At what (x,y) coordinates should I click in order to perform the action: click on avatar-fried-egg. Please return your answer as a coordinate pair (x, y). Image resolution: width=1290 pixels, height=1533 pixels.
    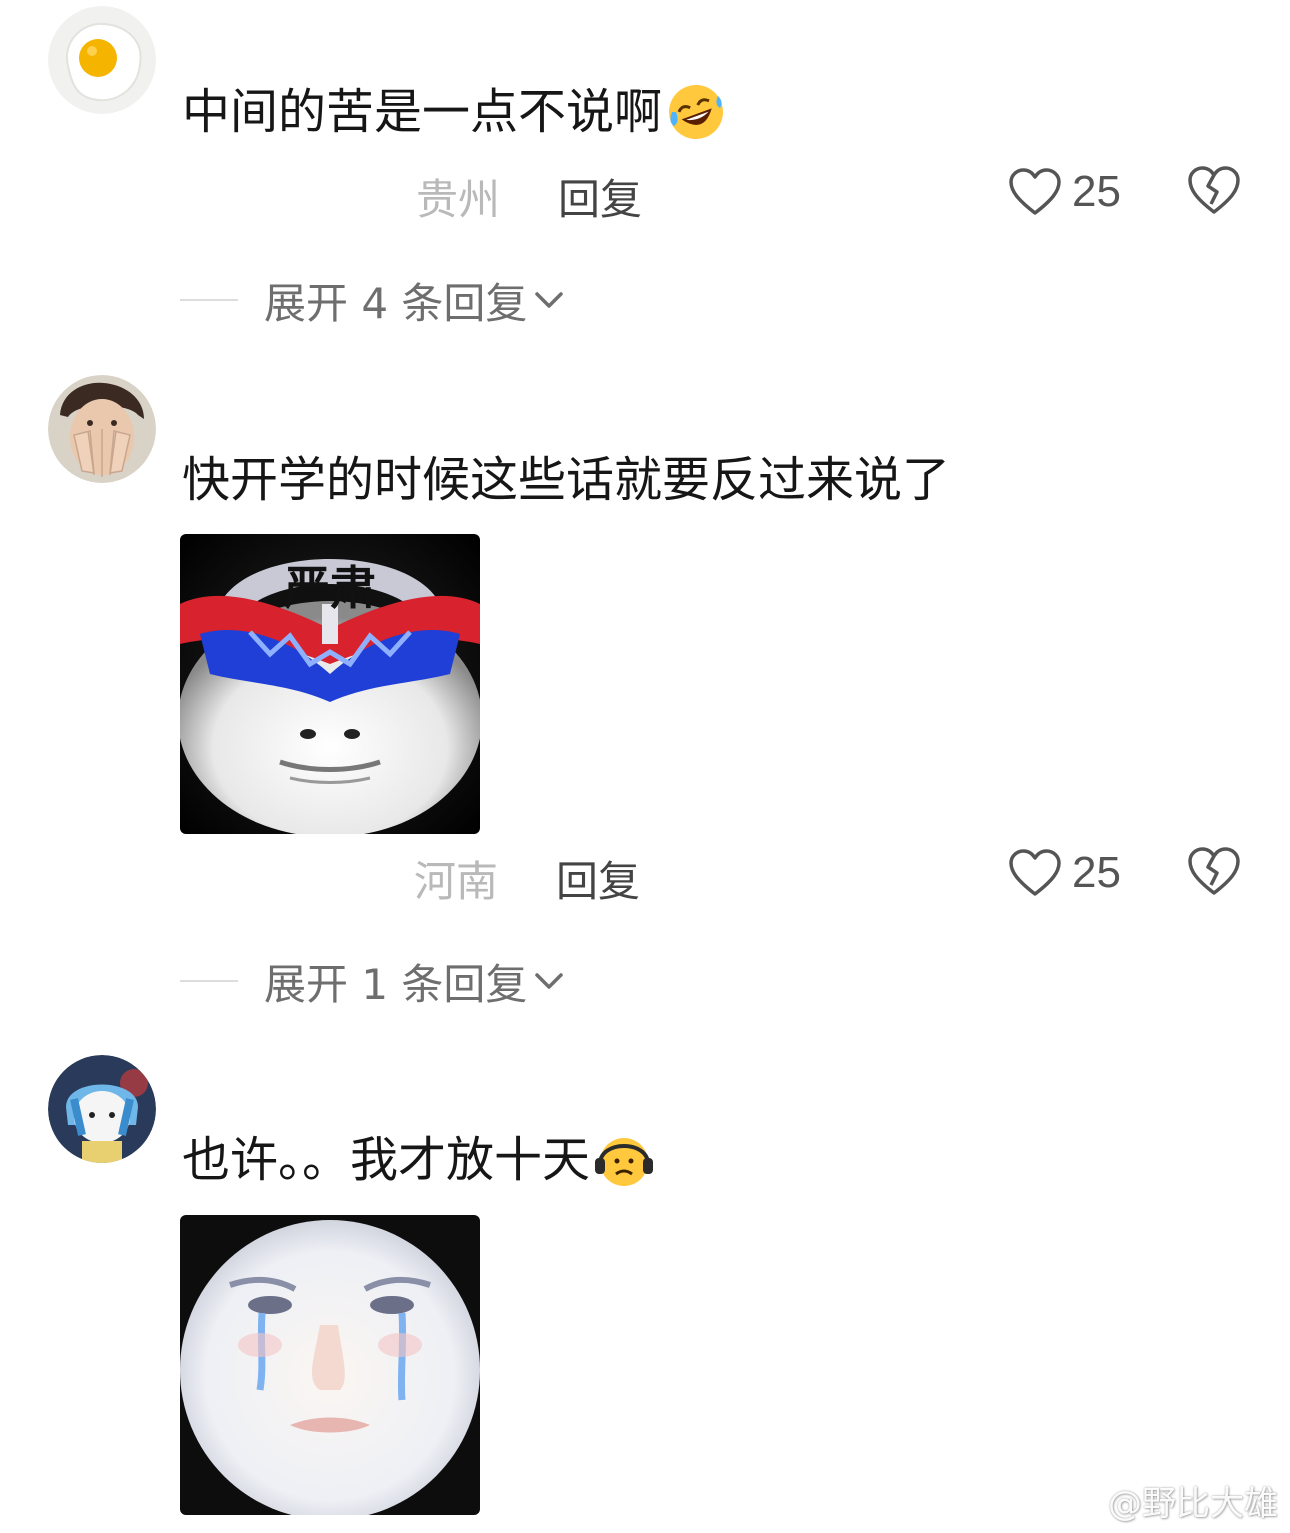
    Looking at the image, I should click on (102, 60).